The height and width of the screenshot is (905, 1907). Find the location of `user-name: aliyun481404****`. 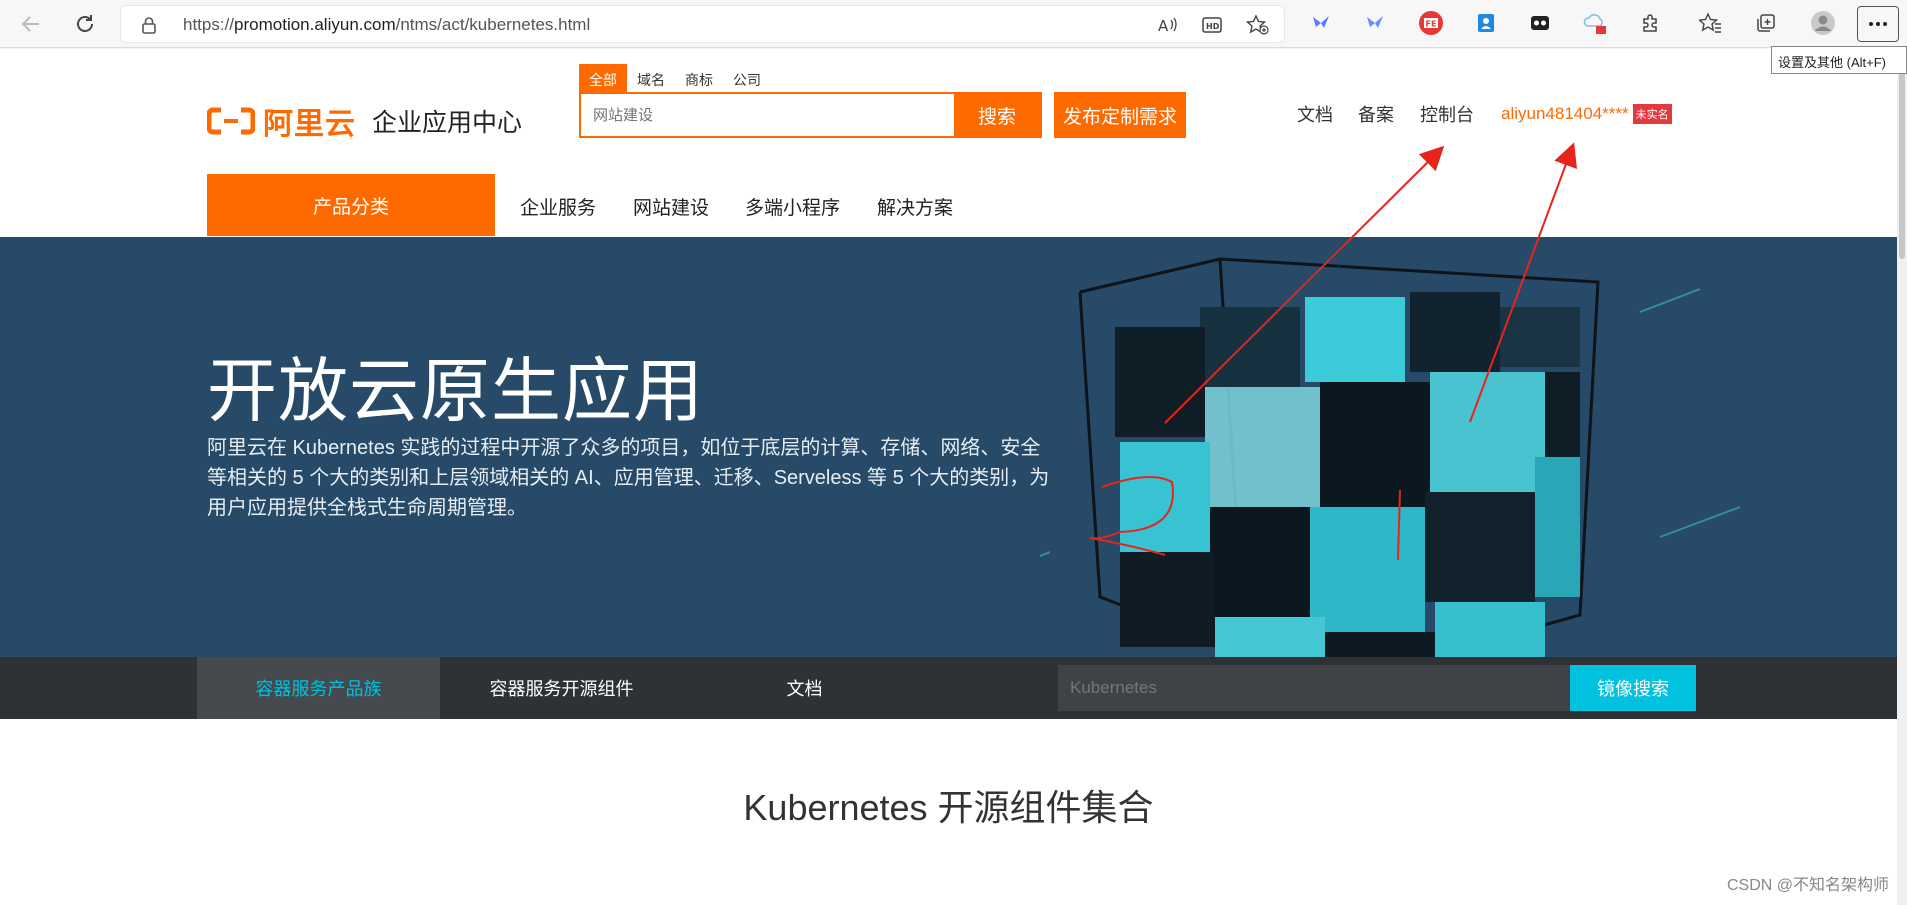

user-name: aliyun481404**** is located at coordinates (1565, 113).